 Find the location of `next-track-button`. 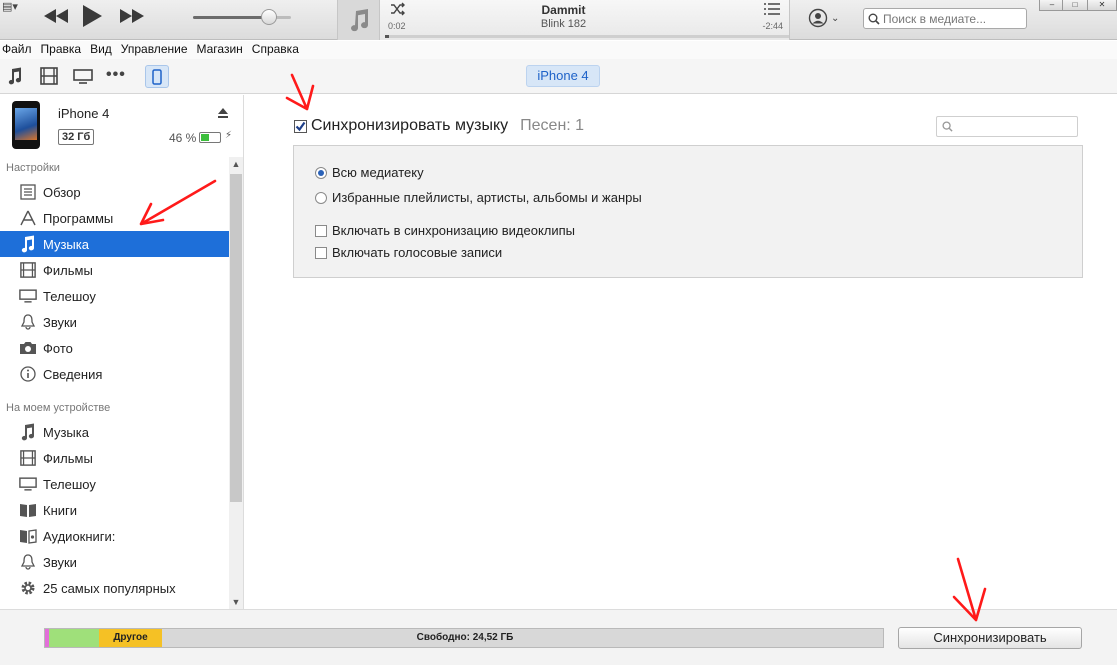

next-track-button is located at coordinates (132, 17).